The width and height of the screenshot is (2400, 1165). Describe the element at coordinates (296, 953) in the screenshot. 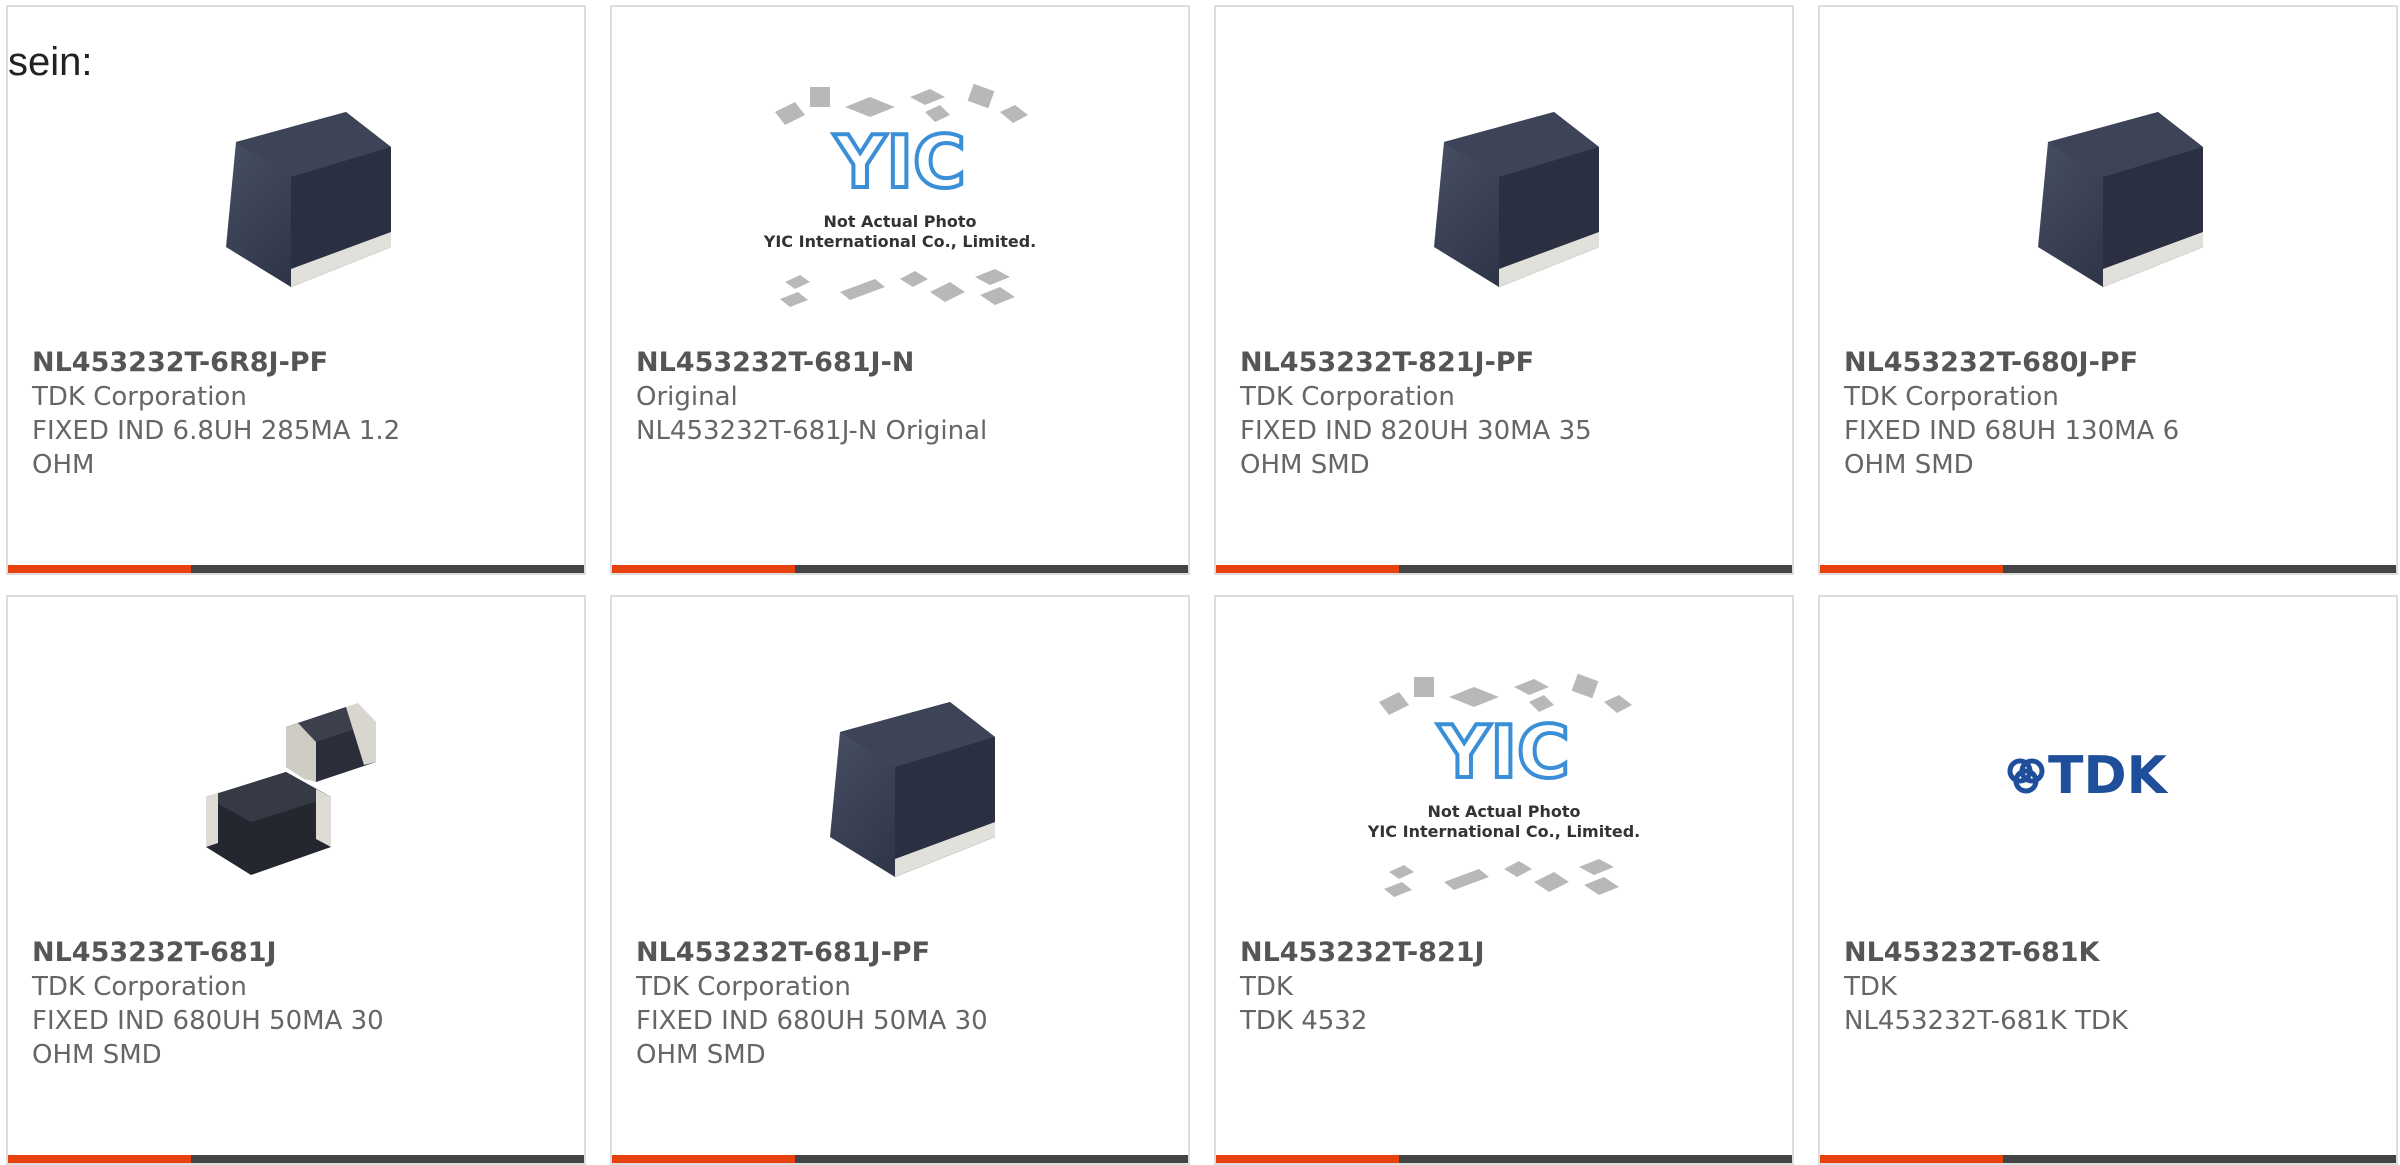

I see `part-number: NL453232T-681J` at that location.